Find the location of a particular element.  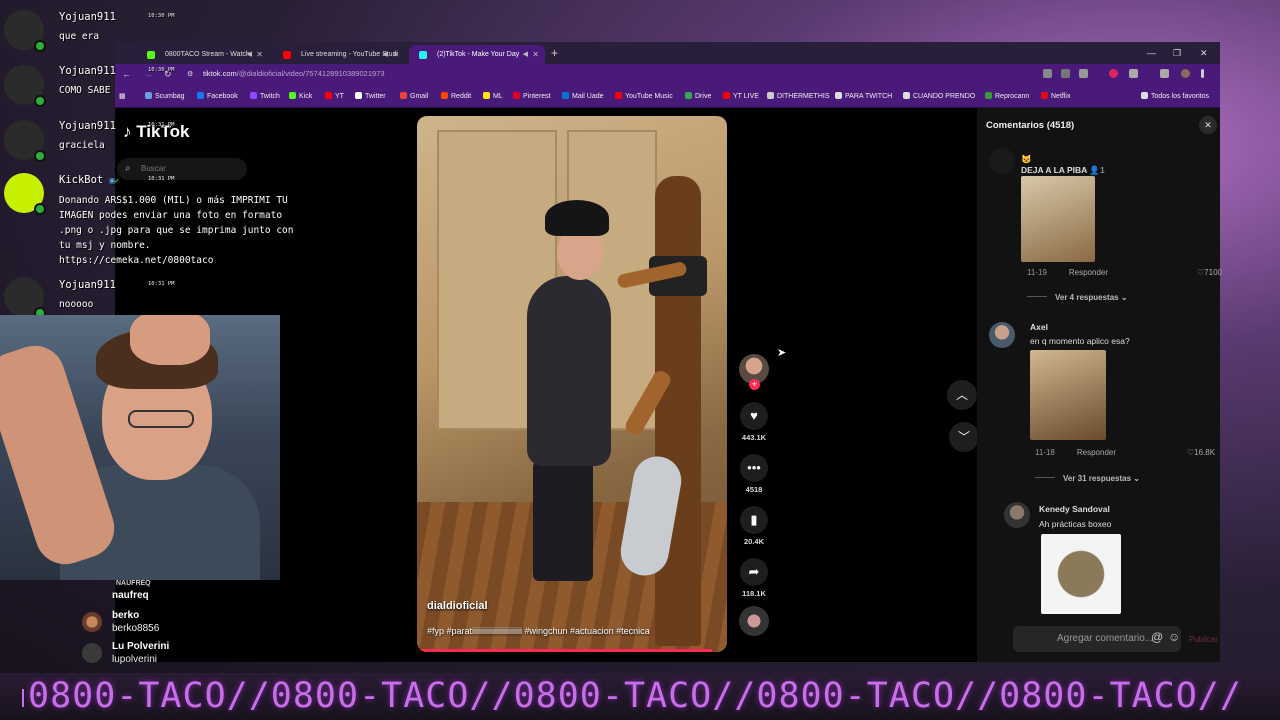

follow-plus-icon: + is located at coordinates (754, 384).